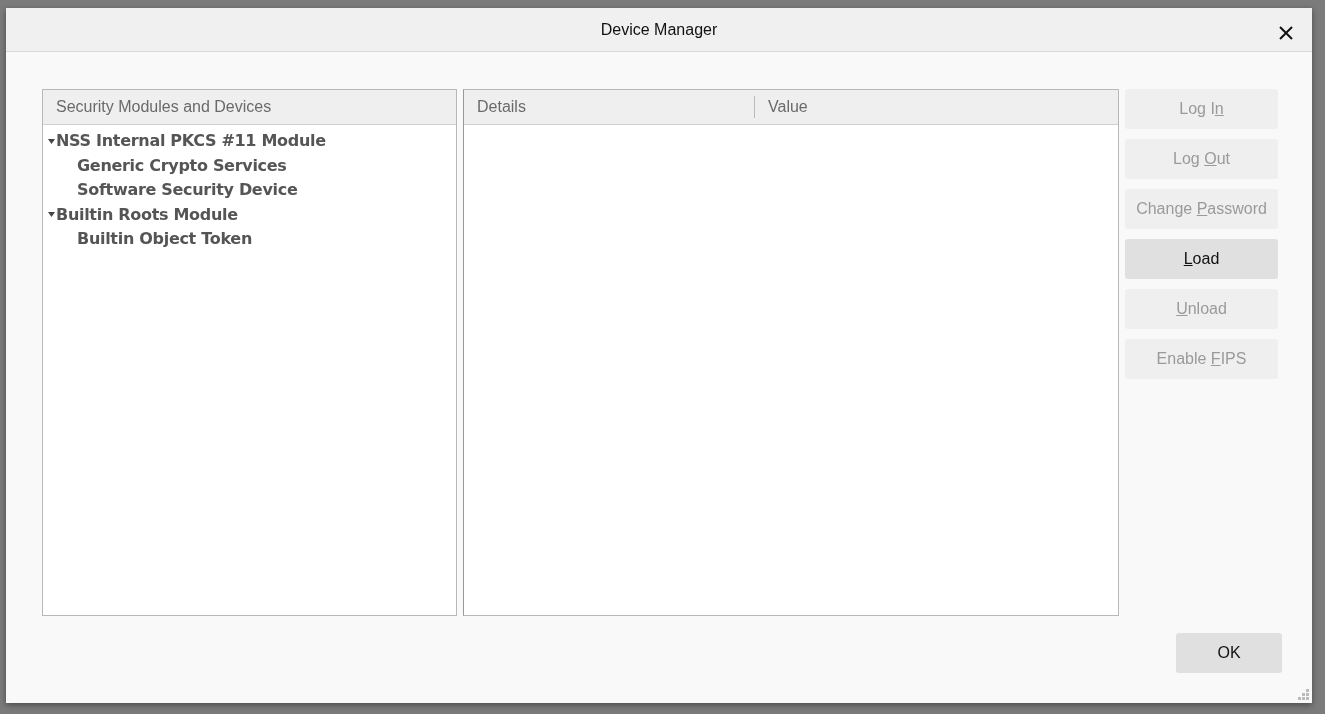 The width and height of the screenshot is (1325, 714). What do you see at coordinates (191, 141) in the screenshot?
I see `tree-item-label: NSS Internal PKCS #11 Module` at bounding box center [191, 141].